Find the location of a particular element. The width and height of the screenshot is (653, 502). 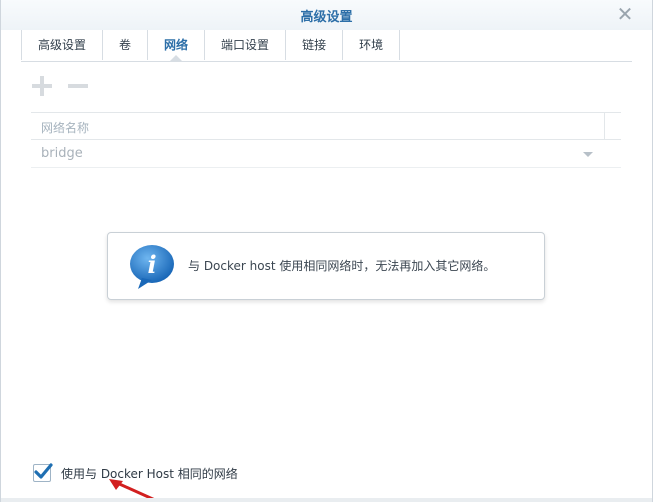

tab-advanced-settings: 高级设置 is located at coordinates (62, 45).